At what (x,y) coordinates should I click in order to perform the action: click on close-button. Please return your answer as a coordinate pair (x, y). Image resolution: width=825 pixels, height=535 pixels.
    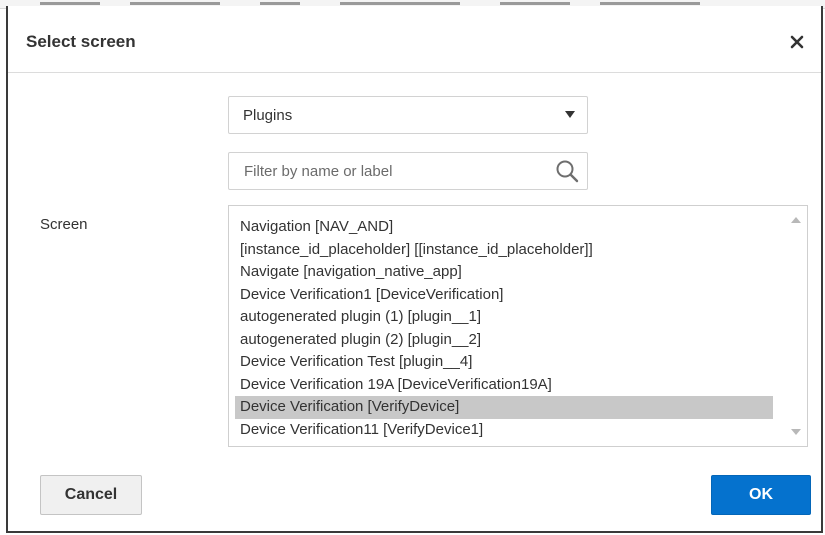
    Looking at the image, I should click on (797, 42).